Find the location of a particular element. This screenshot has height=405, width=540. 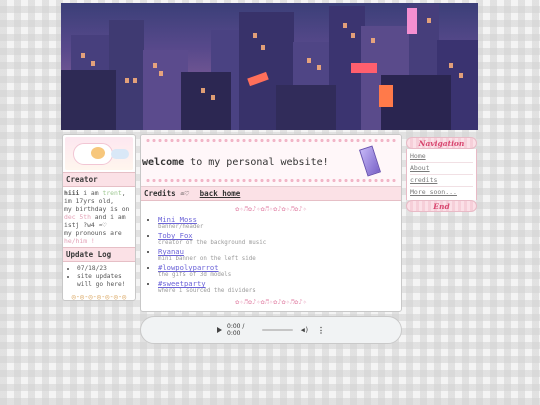

credits-header: Credits ♒♡ back home is located at coordinates (271, 194).